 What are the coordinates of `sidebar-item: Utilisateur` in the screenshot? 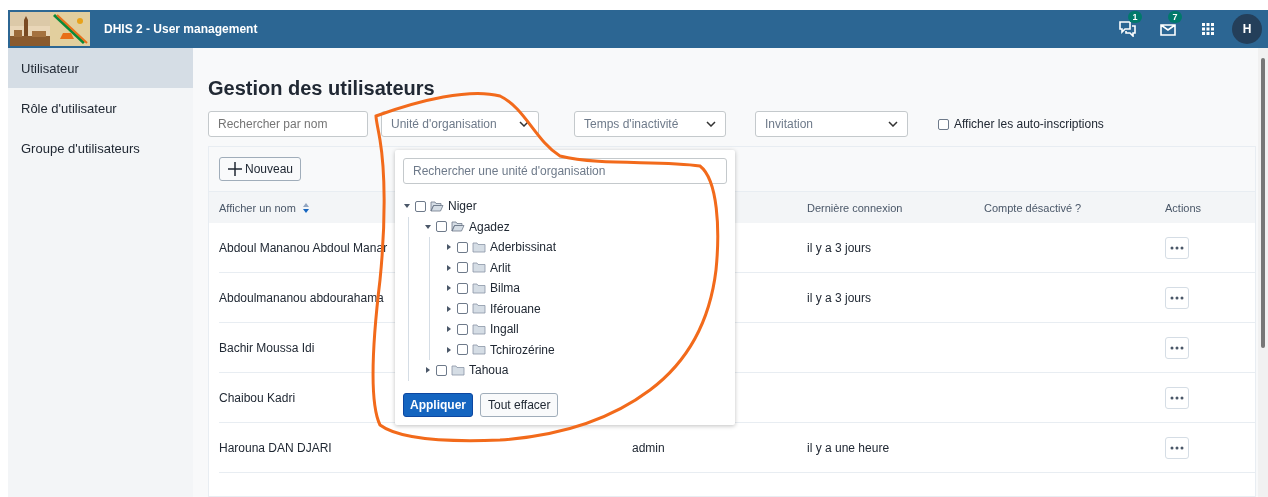 It's located at (100, 68).